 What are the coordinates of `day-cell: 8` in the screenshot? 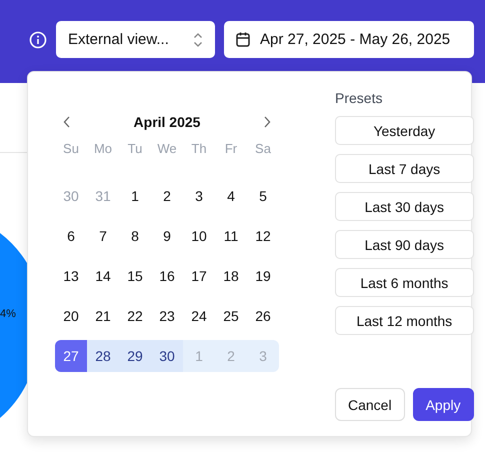 It's located at (135, 236).